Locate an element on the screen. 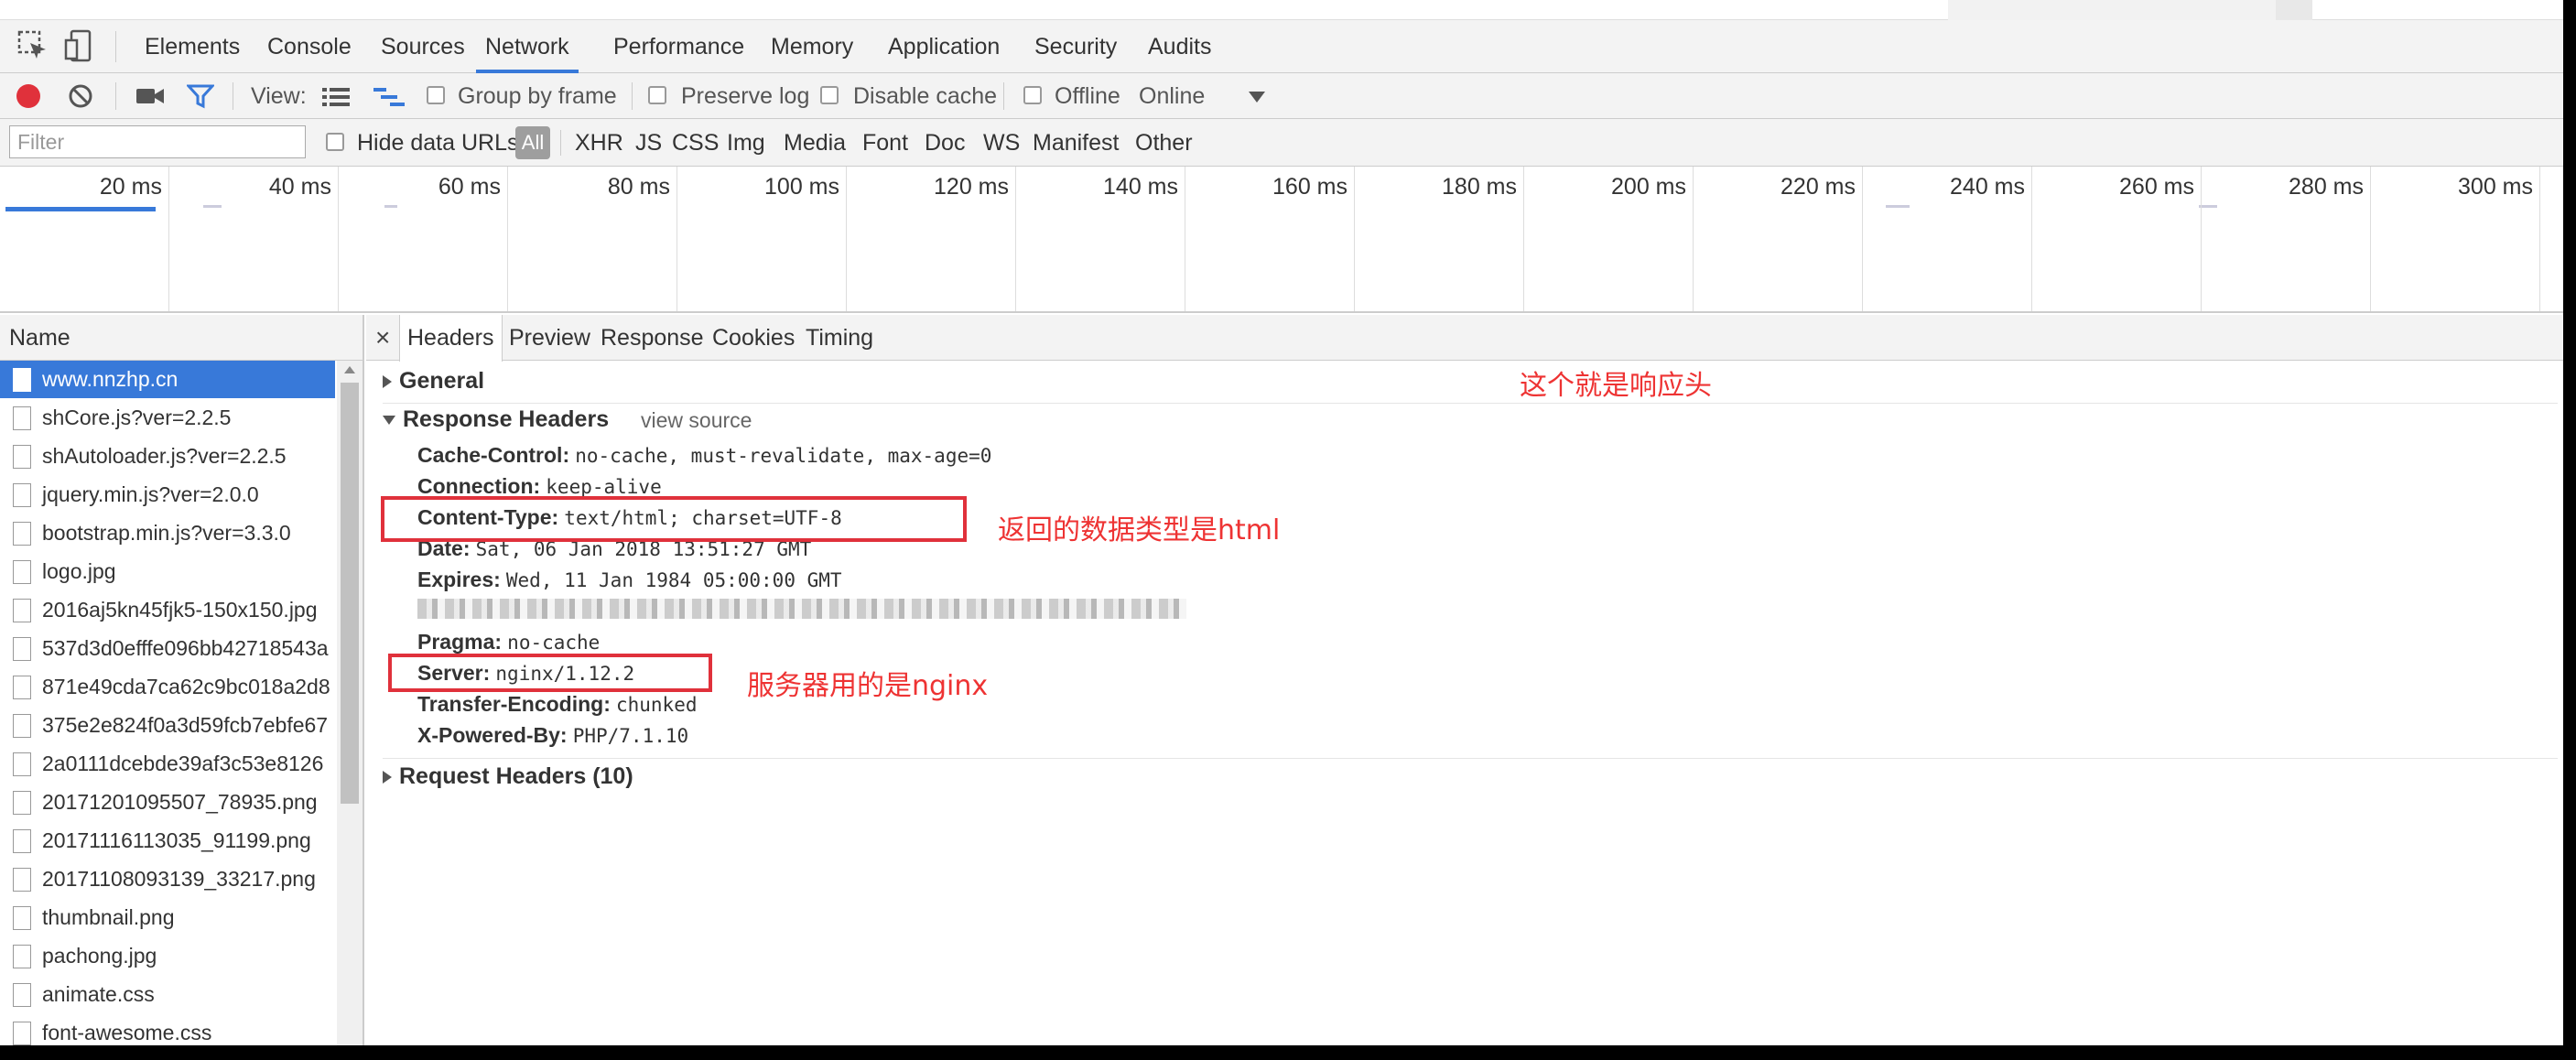  tab-security: Security is located at coordinates (1075, 46).